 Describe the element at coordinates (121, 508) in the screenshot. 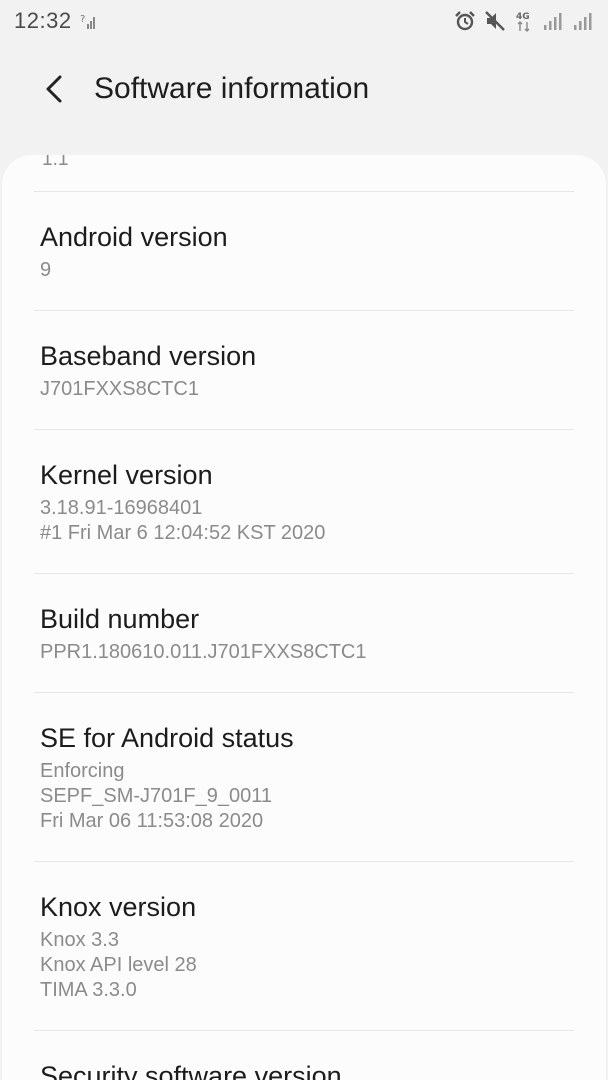

I see `item-value: 3.18.91-16968401` at that location.